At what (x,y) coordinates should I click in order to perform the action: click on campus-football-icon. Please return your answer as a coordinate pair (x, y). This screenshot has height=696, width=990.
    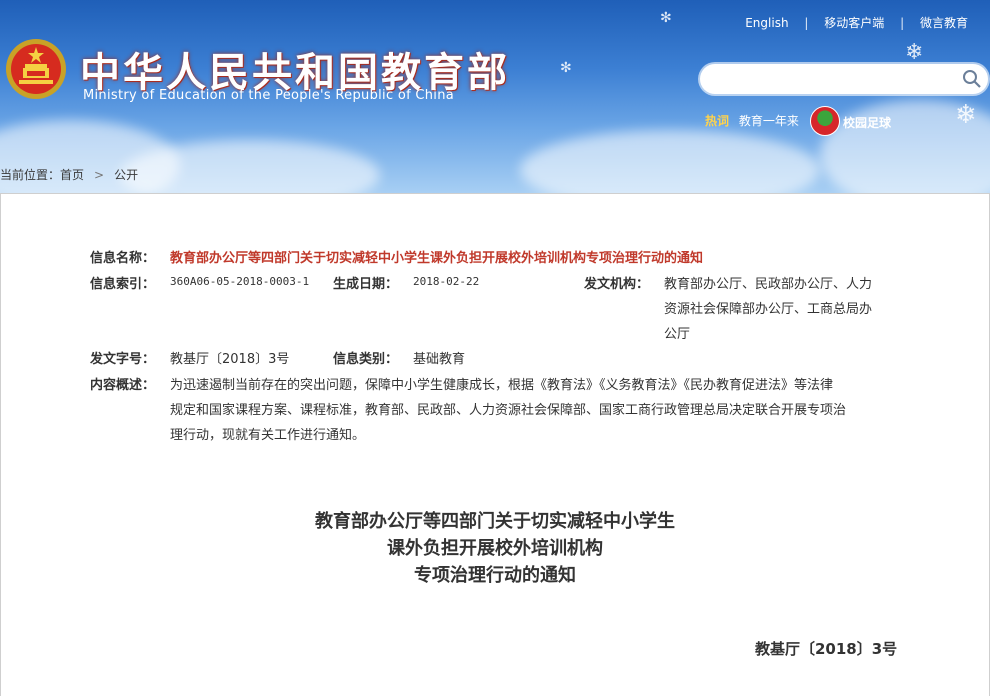
    Looking at the image, I should click on (825, 121).